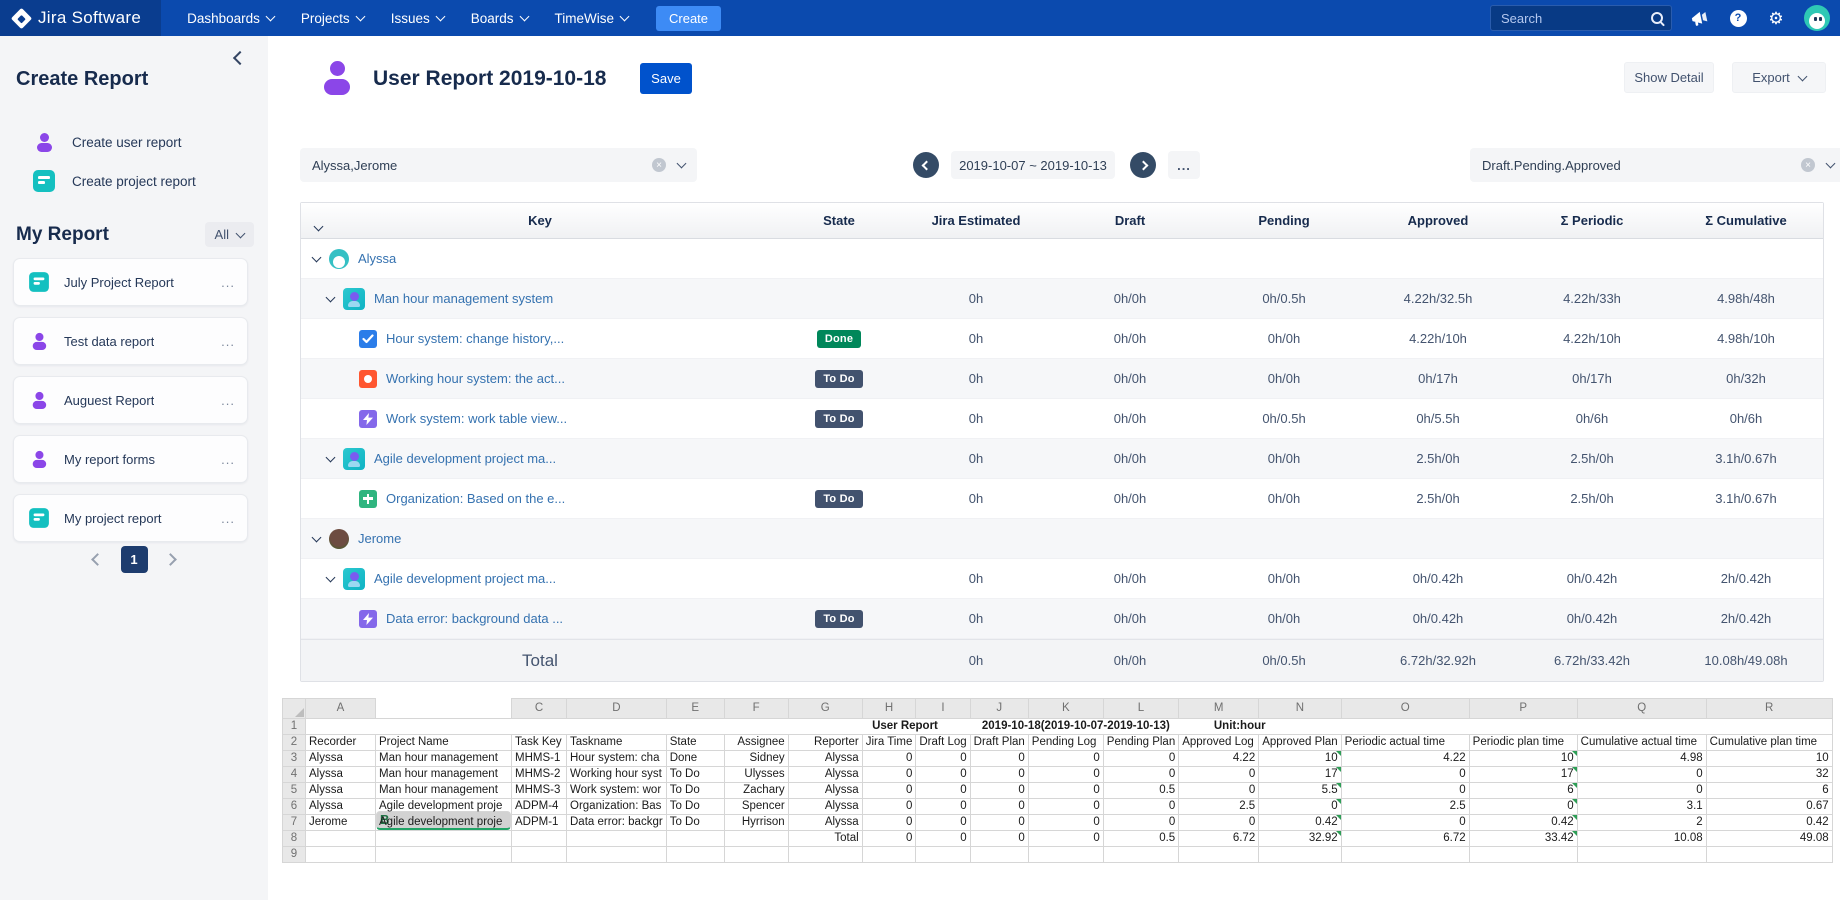 The image size is (1840, 900). What do you see at coordinates (1769, 708) in the screenshot?
I see `sheet-col-header-R: R` at bounding box center [1769, 708].